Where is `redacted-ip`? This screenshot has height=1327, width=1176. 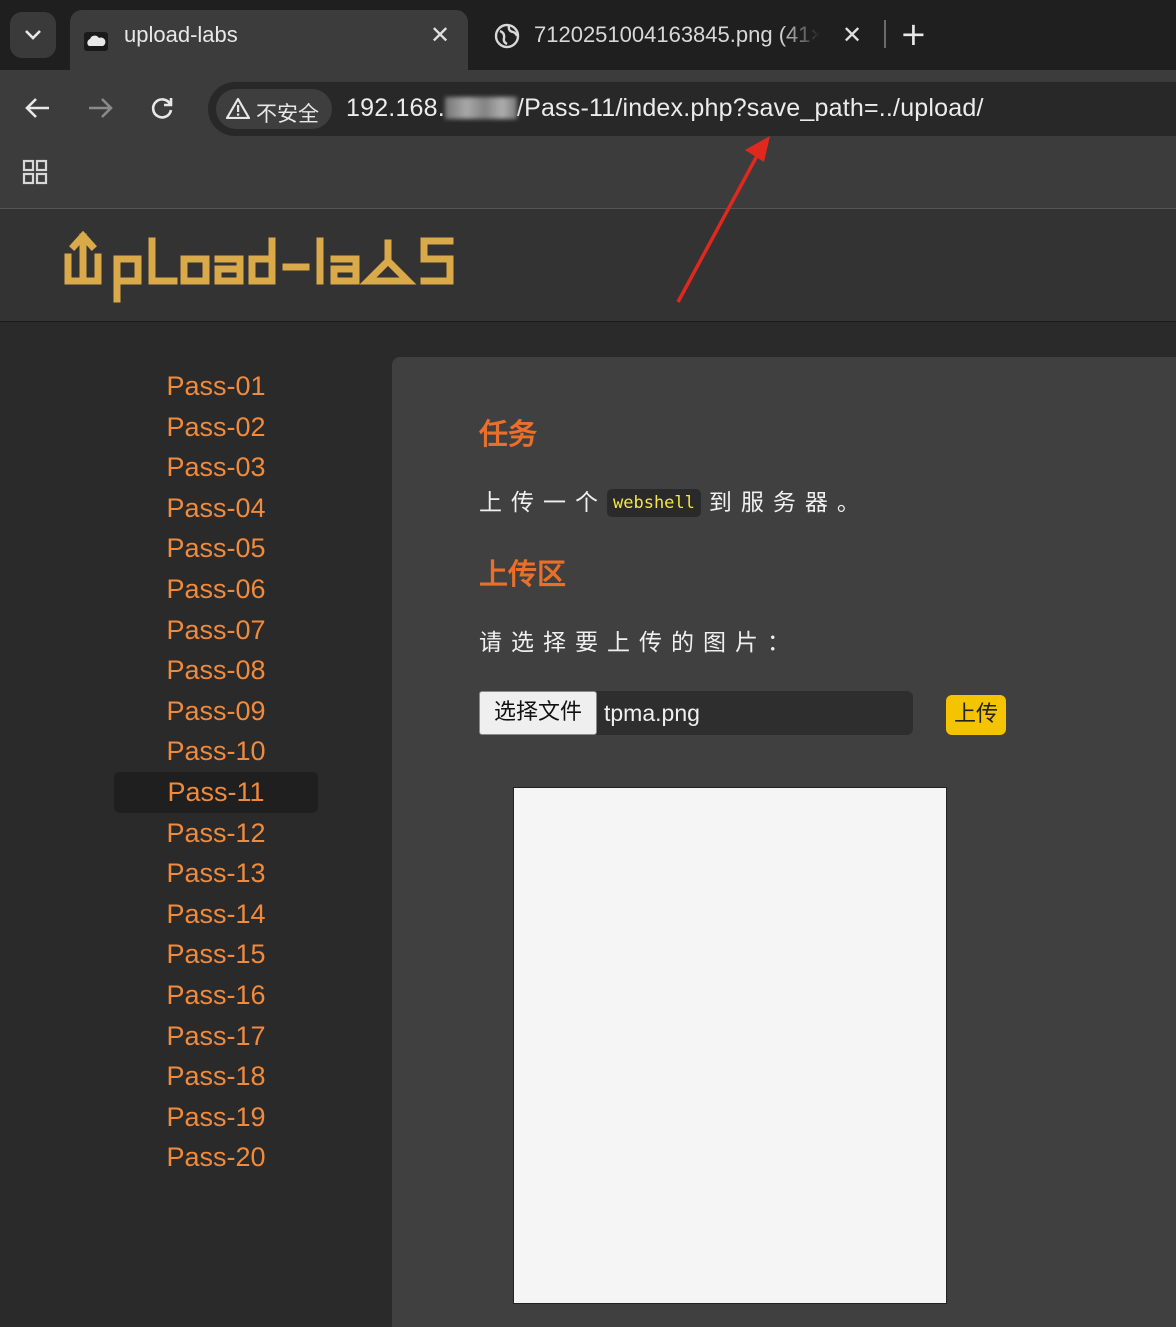
redacted-ip is located at coordinates (480, 108).